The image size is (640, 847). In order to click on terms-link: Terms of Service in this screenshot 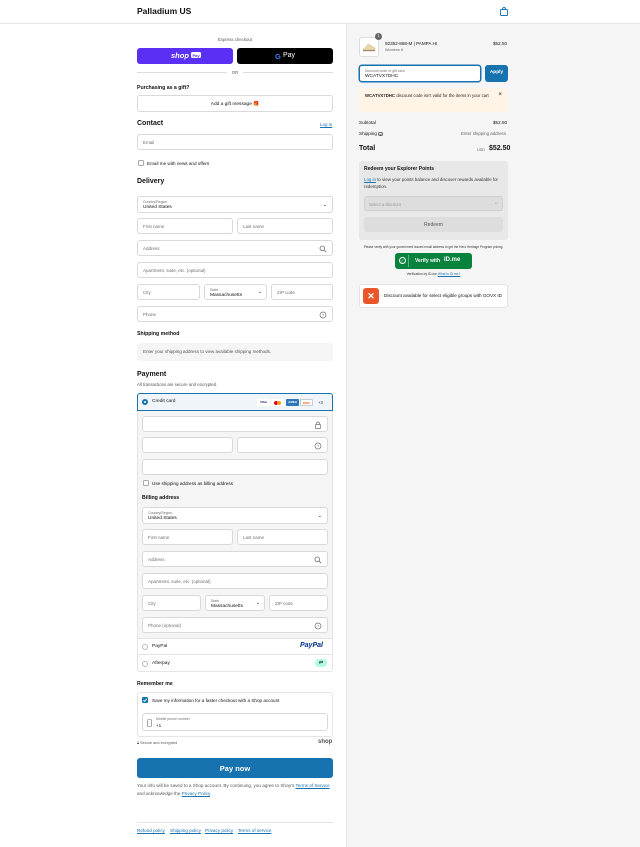, I will do `click(312, 785)`.